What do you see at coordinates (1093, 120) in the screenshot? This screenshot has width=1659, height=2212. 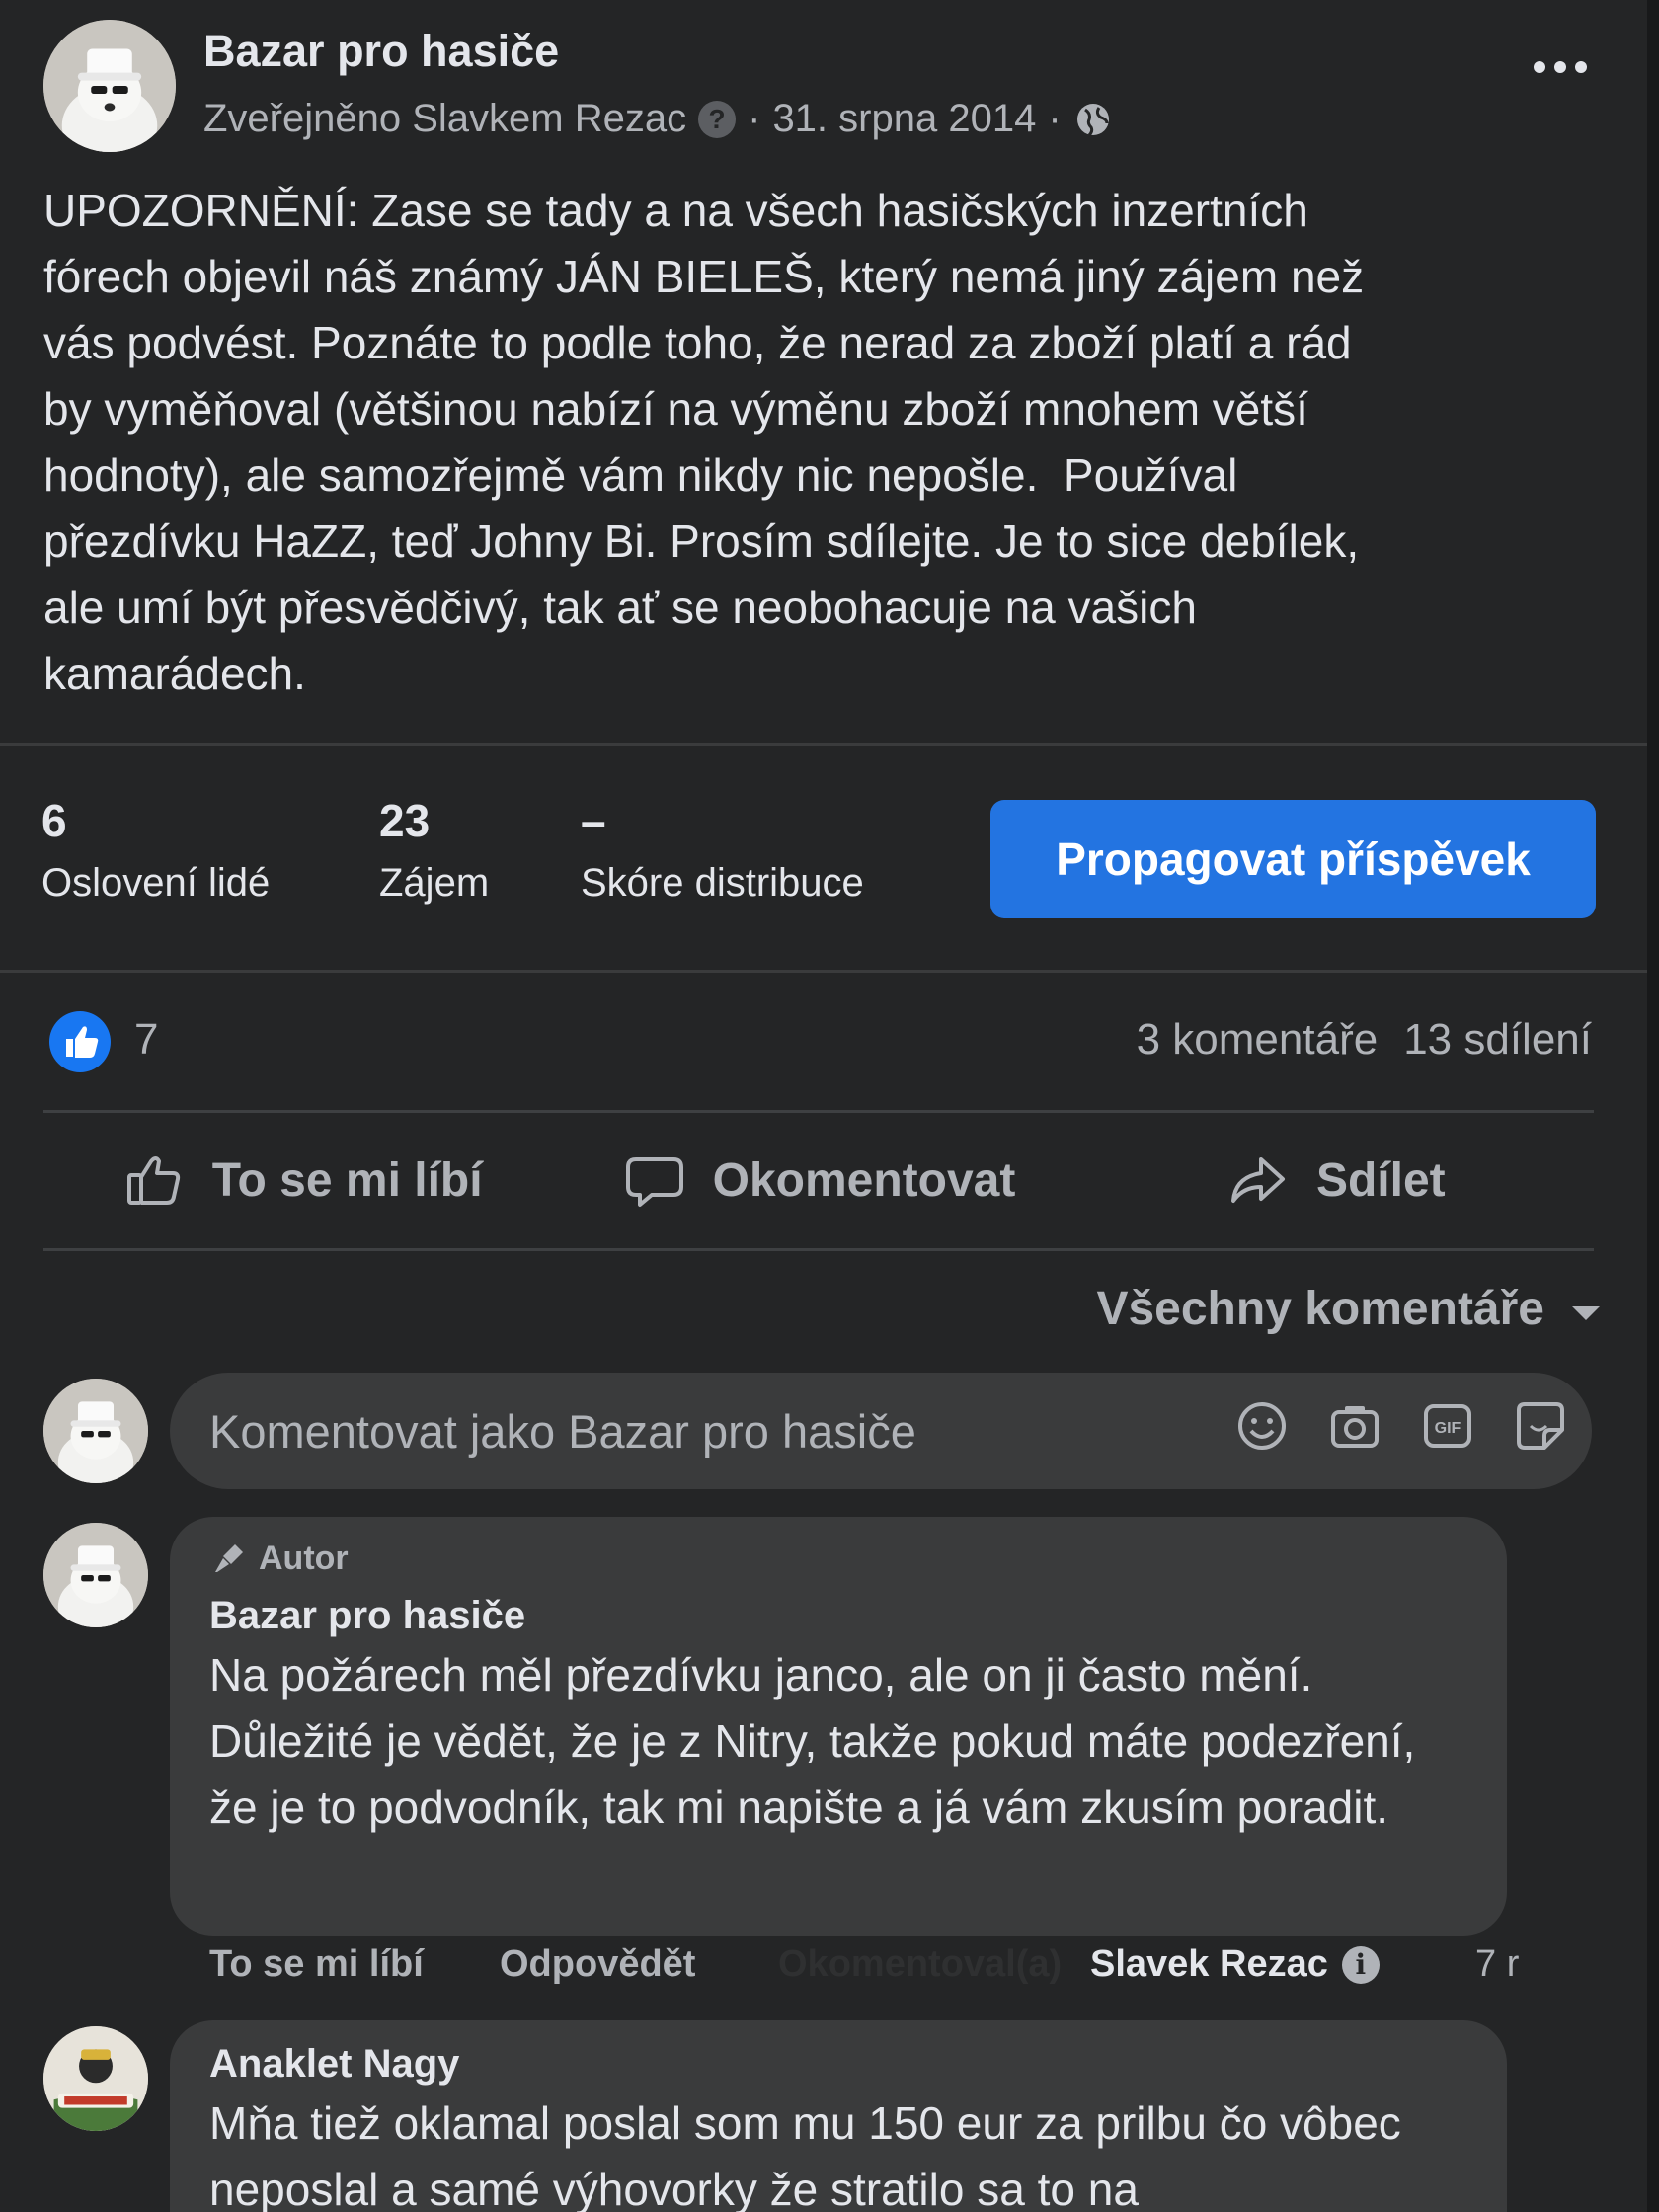 I see `globe-icon` at bounding box center [1093, 120].